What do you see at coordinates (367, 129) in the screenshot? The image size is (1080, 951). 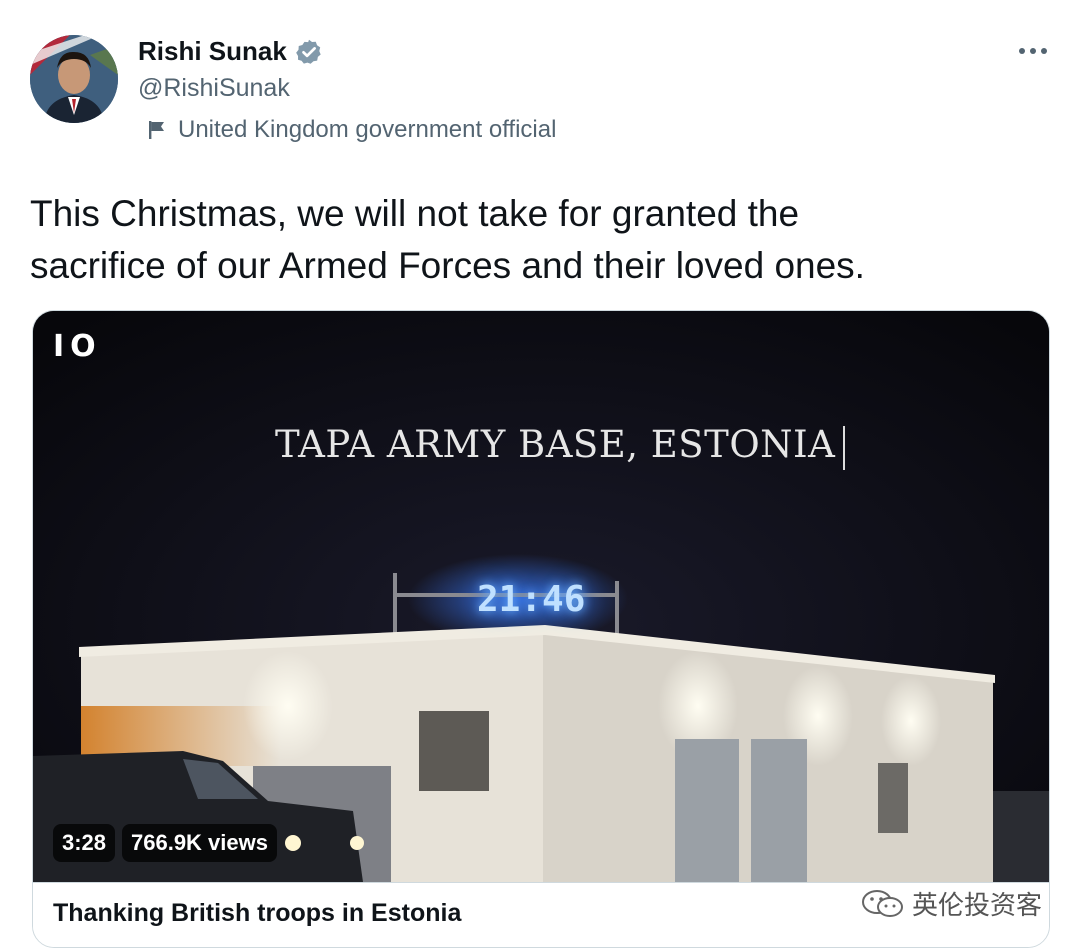 I see `government-label-text: United Kingdom government official` at bounding box center [367, 129].